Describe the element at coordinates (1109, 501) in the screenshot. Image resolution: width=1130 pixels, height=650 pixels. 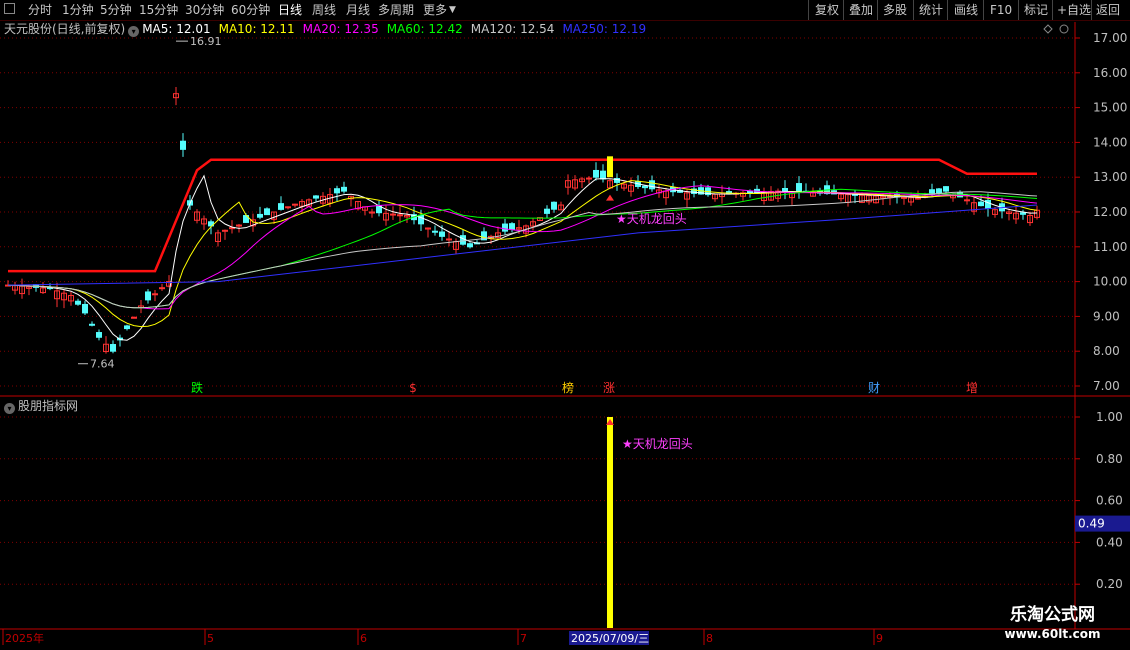
I see `sub-y-tick-label: 0.60` at that location.